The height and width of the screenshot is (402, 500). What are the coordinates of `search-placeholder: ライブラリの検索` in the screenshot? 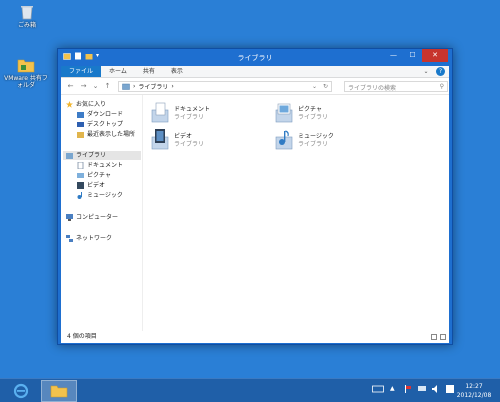 It's located at (372, 88).